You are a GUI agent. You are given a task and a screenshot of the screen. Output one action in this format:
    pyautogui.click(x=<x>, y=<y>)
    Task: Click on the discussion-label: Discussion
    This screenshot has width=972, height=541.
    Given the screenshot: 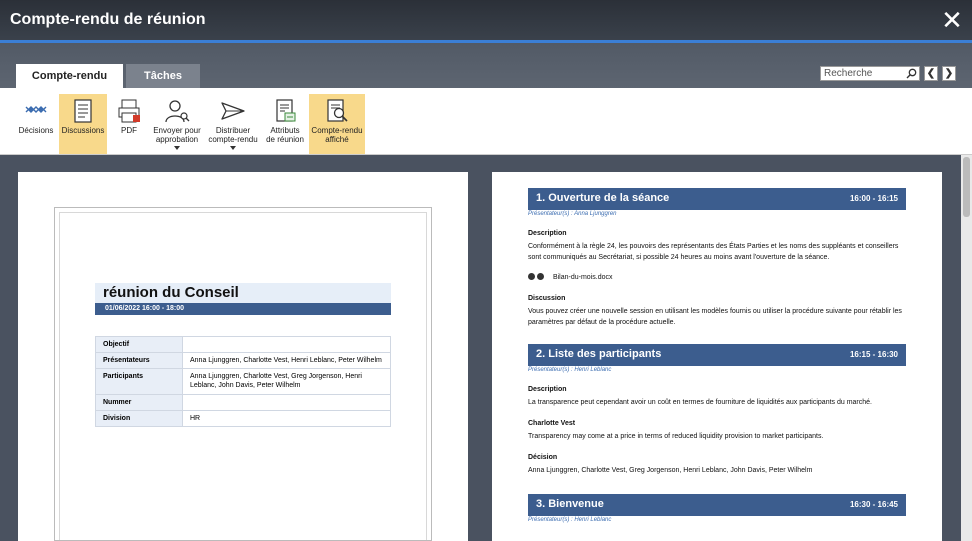 What is the action you would take?
    pyautogui.click(x=547, y=298)
    